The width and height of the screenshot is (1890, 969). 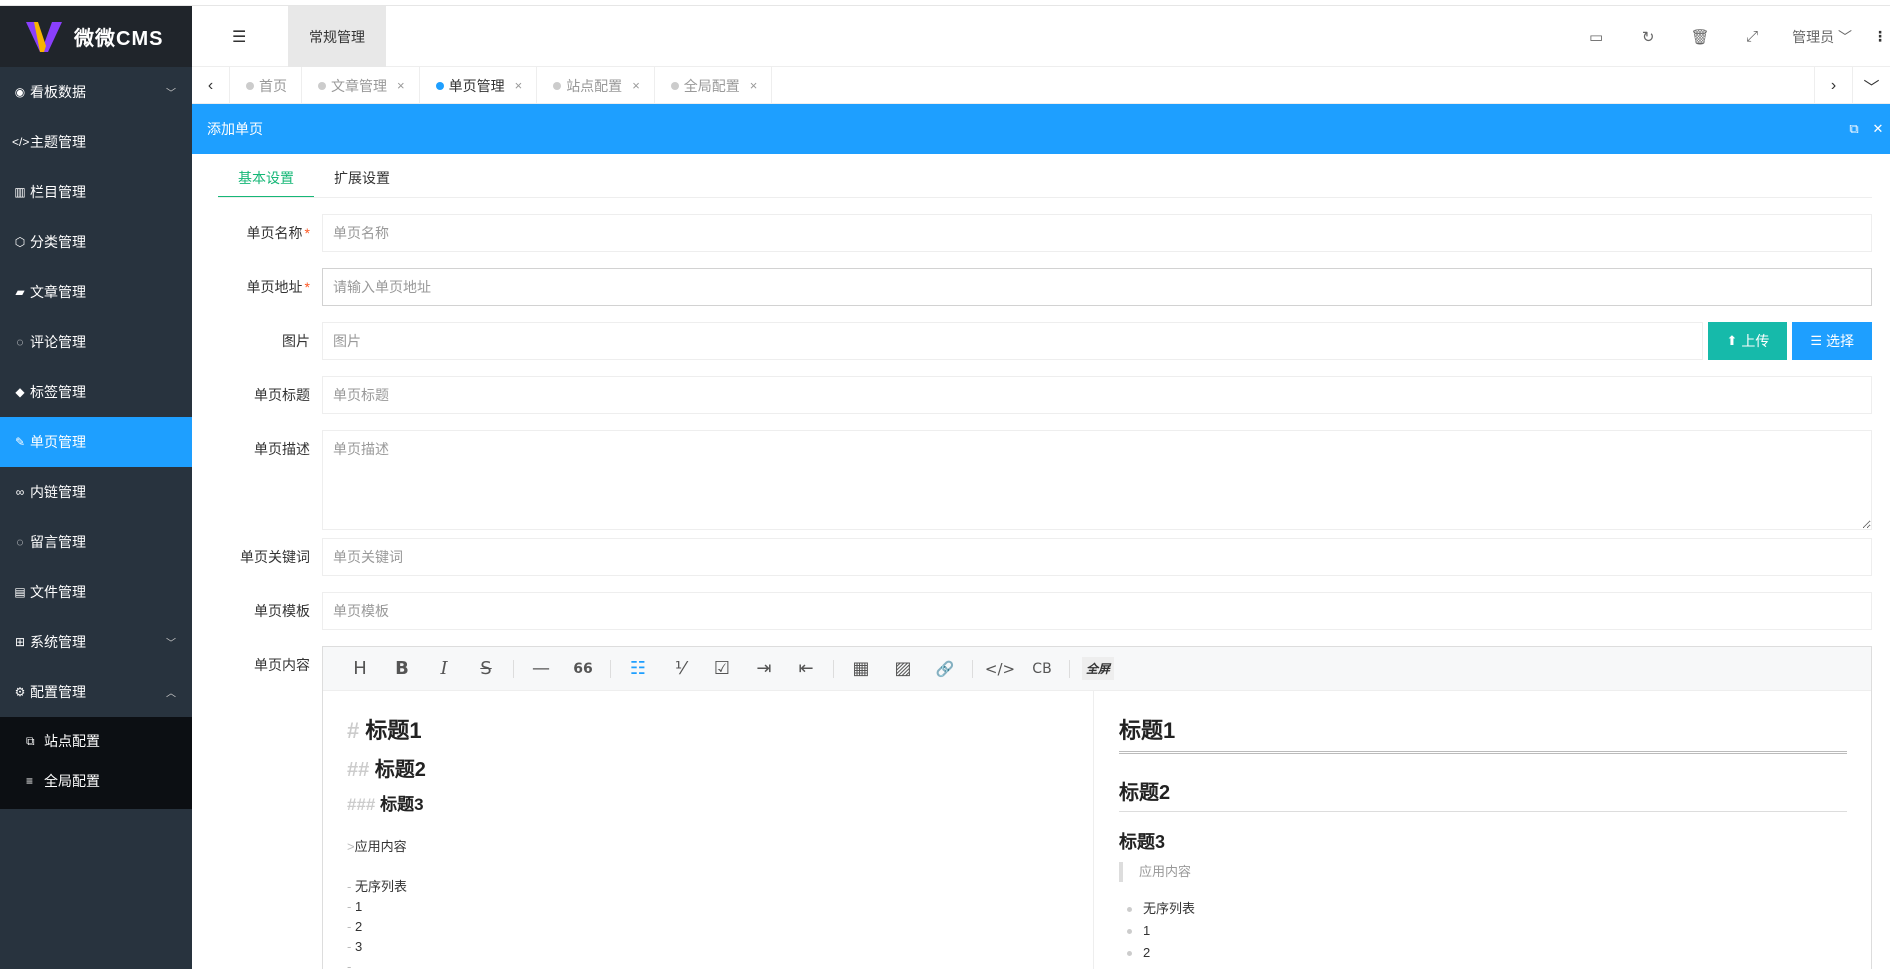 I want to click on tab-site-config: 站点配置 ×, so click(x=596, y=85).